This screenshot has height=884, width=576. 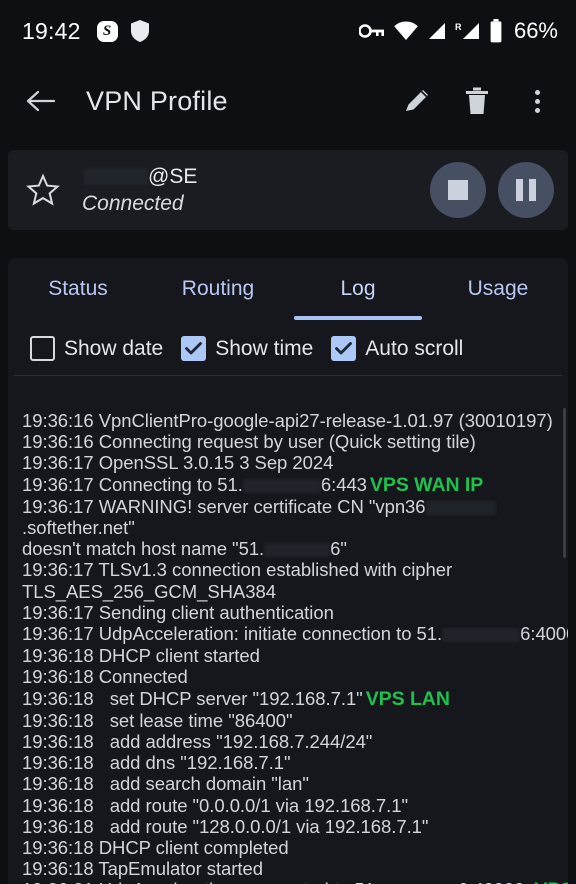 I want to click on log-message: TapEmulator started, so click(x=180, y=869).